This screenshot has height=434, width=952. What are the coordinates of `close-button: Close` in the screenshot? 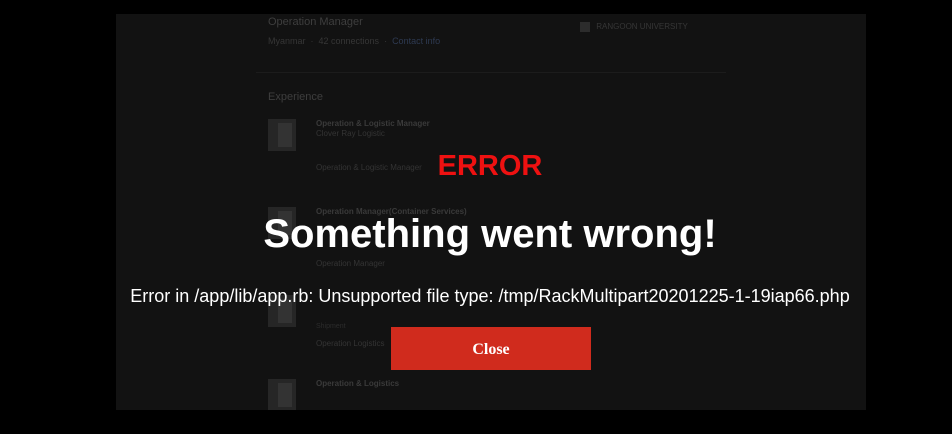 It's located at (491, 348).